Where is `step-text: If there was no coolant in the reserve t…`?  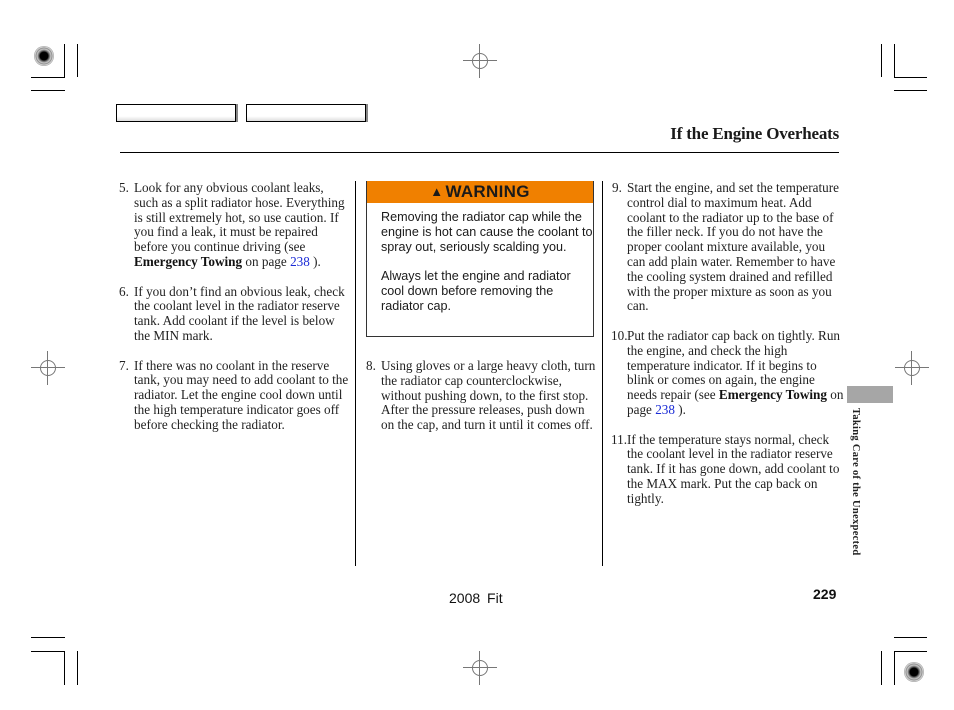
step-text: If there was no coolant in the reserve t… is located at coordinates (241, 394).